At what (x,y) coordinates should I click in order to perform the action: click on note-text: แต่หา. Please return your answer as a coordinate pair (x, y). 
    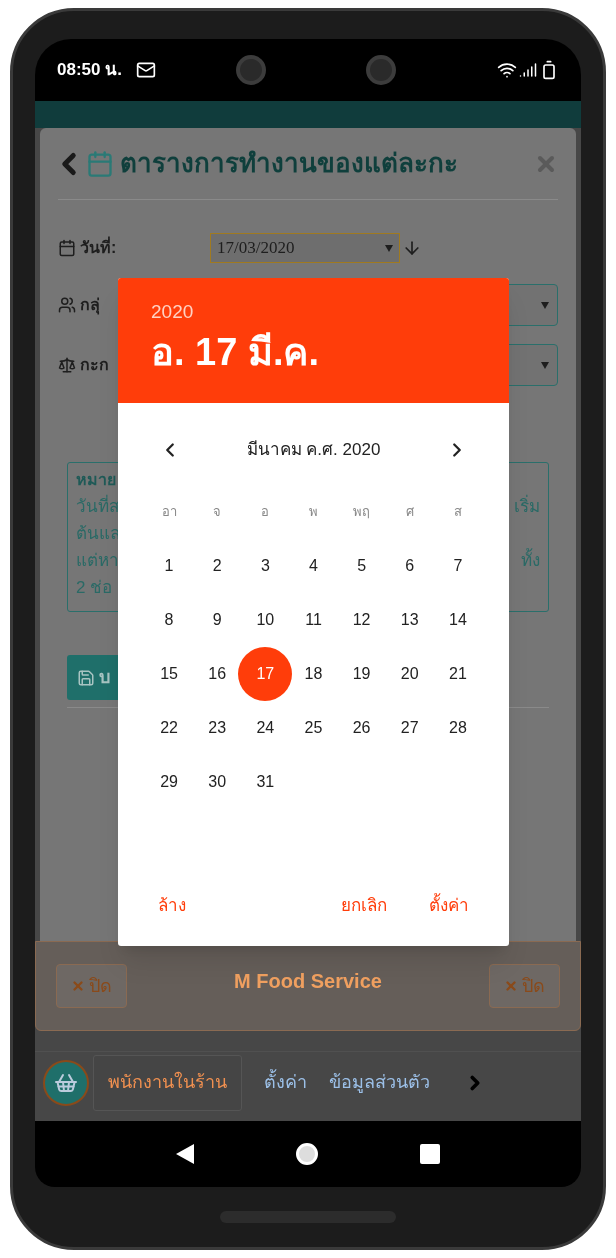
    Looking at the image, I should click on (97, 561).